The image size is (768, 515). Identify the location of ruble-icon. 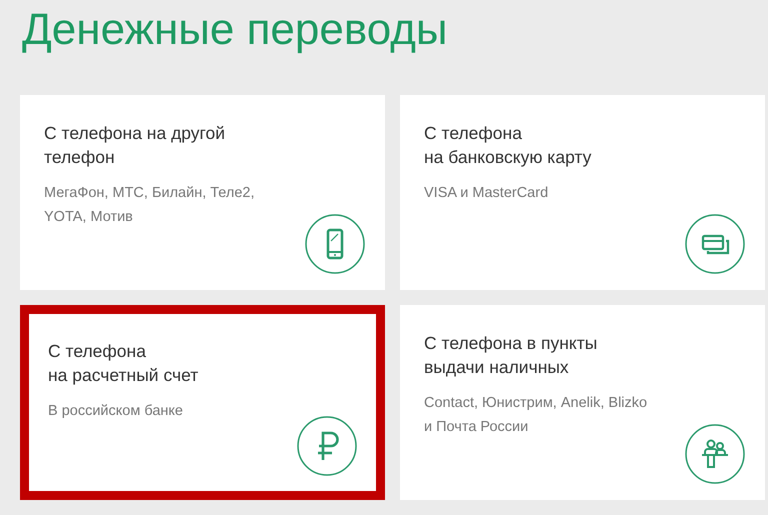
(327, 446).